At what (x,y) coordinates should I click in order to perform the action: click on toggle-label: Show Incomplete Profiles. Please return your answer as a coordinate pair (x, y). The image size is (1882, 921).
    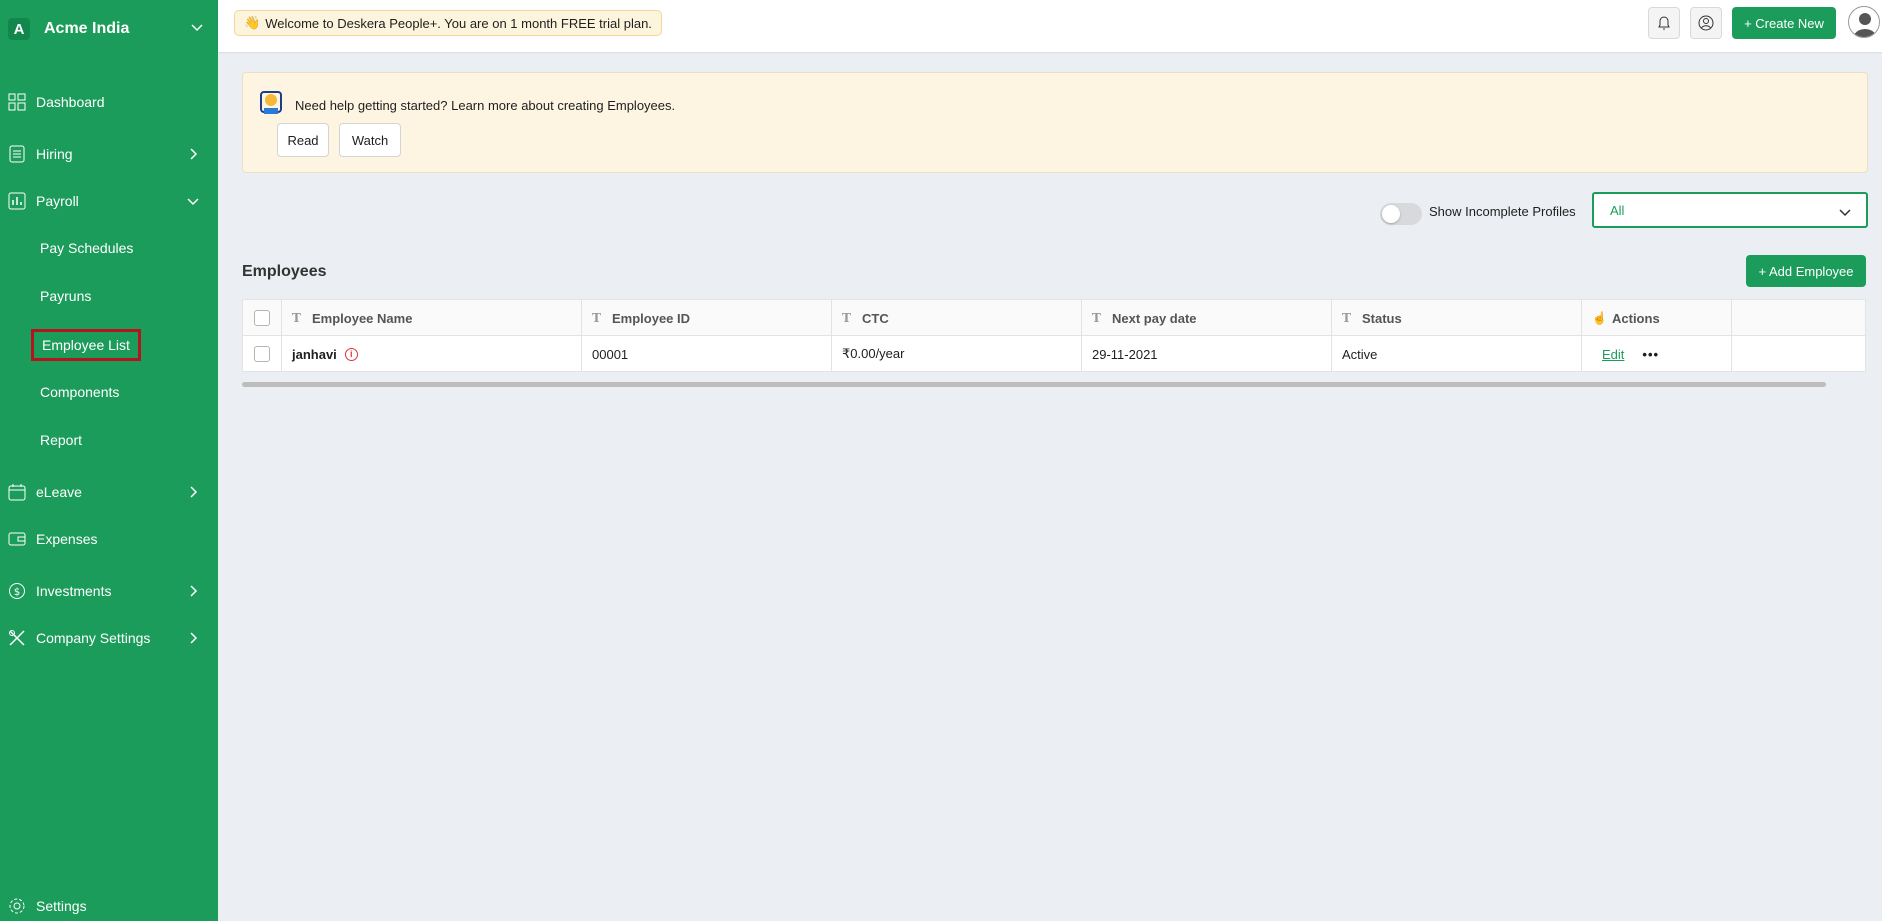
    Looking at the image, I should click on (1502, 211).